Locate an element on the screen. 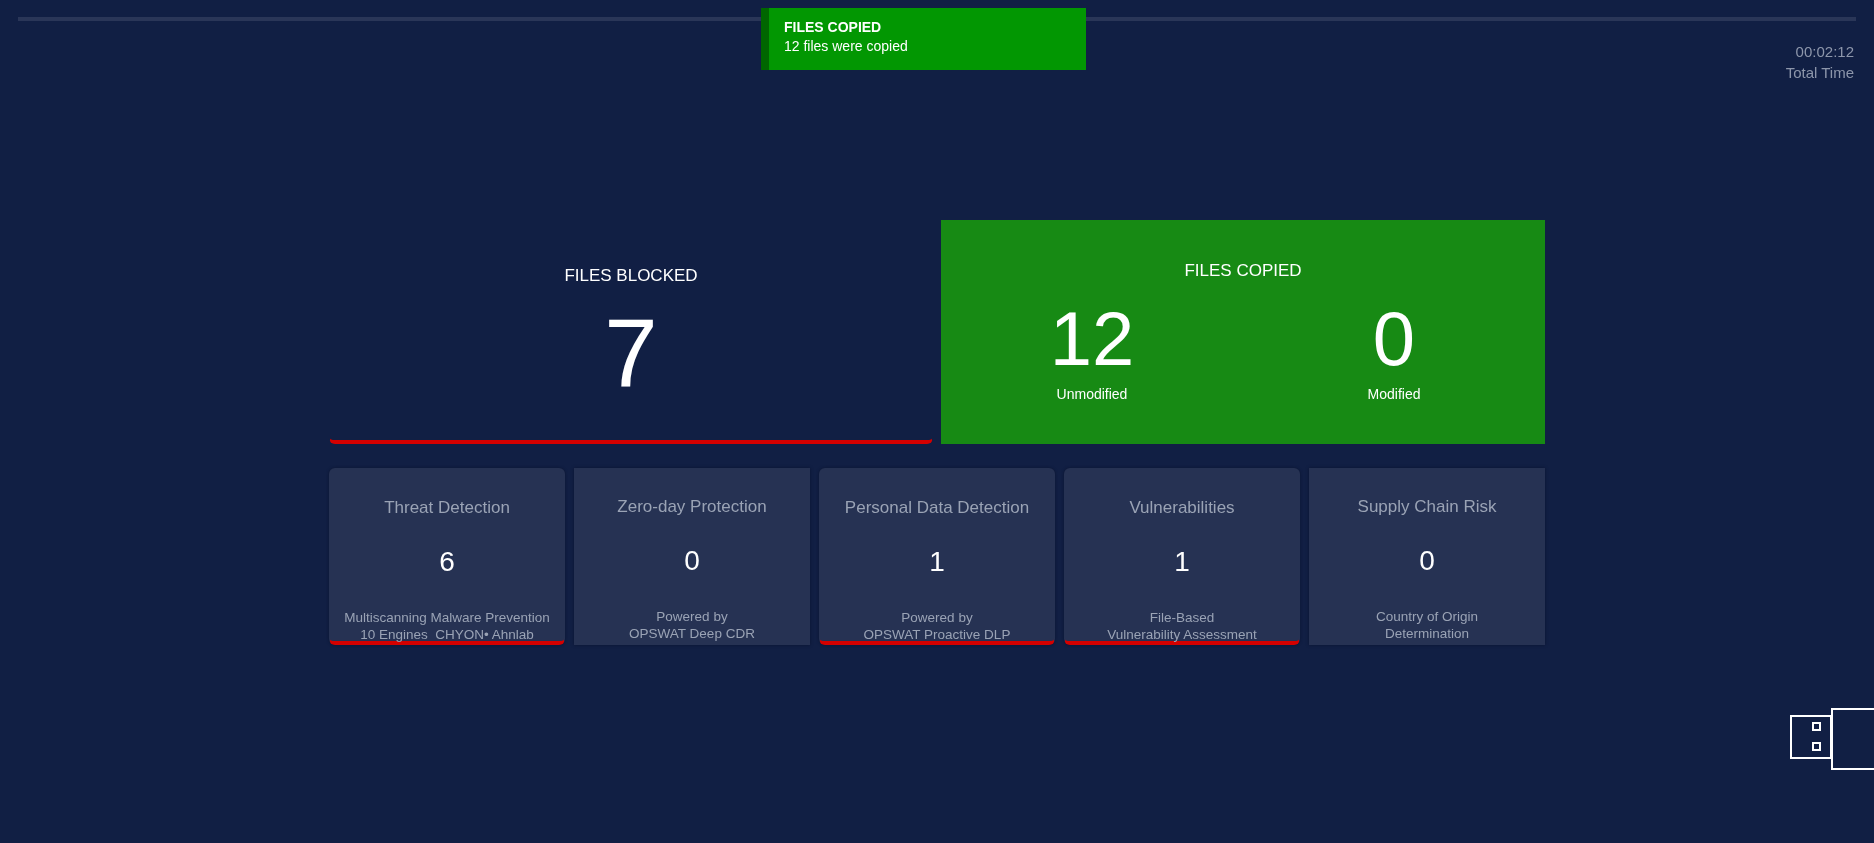 The image size is (1874, 843). stat-value: 0 is located at coordinates (1394, 338).